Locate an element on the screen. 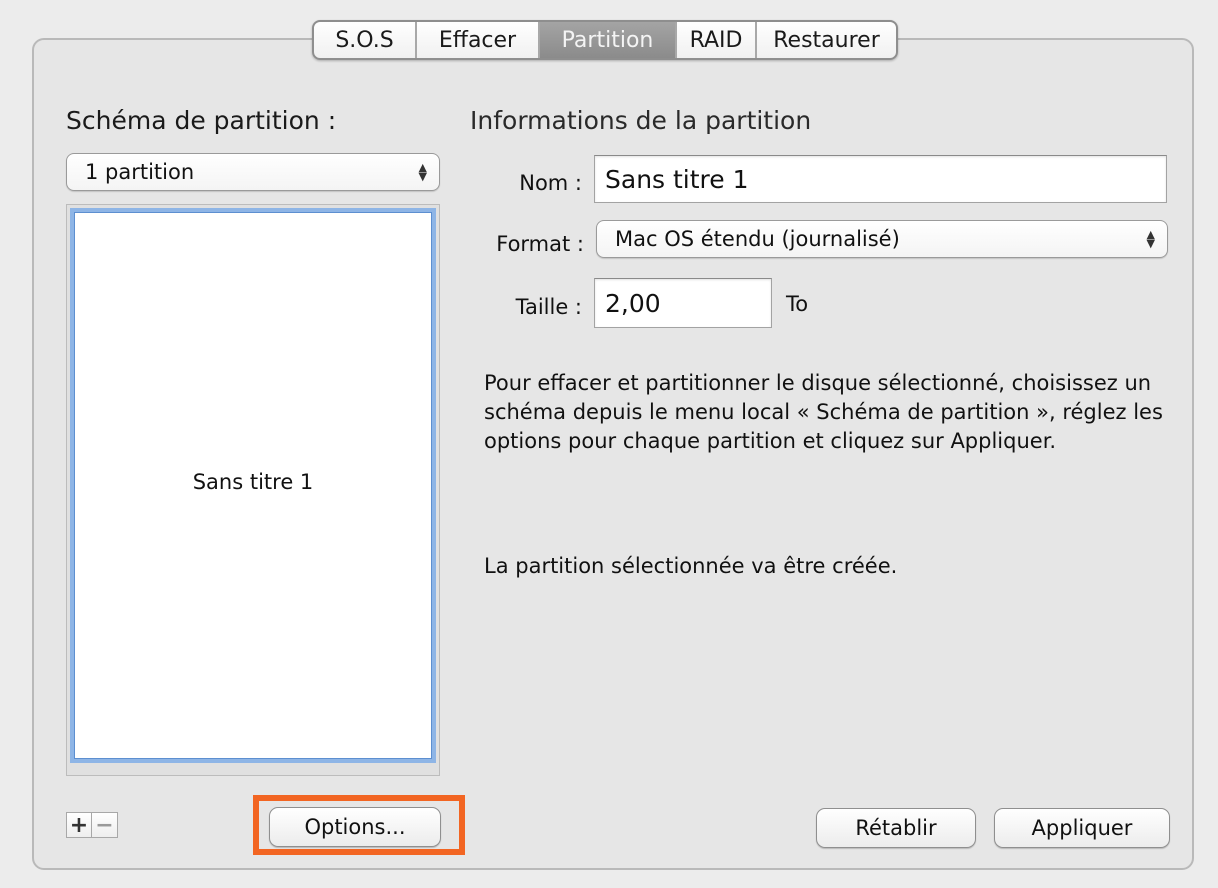  format-select: Mac OS étendu (journalisé) ▲ ▼ is located at coordinates (882, 239).